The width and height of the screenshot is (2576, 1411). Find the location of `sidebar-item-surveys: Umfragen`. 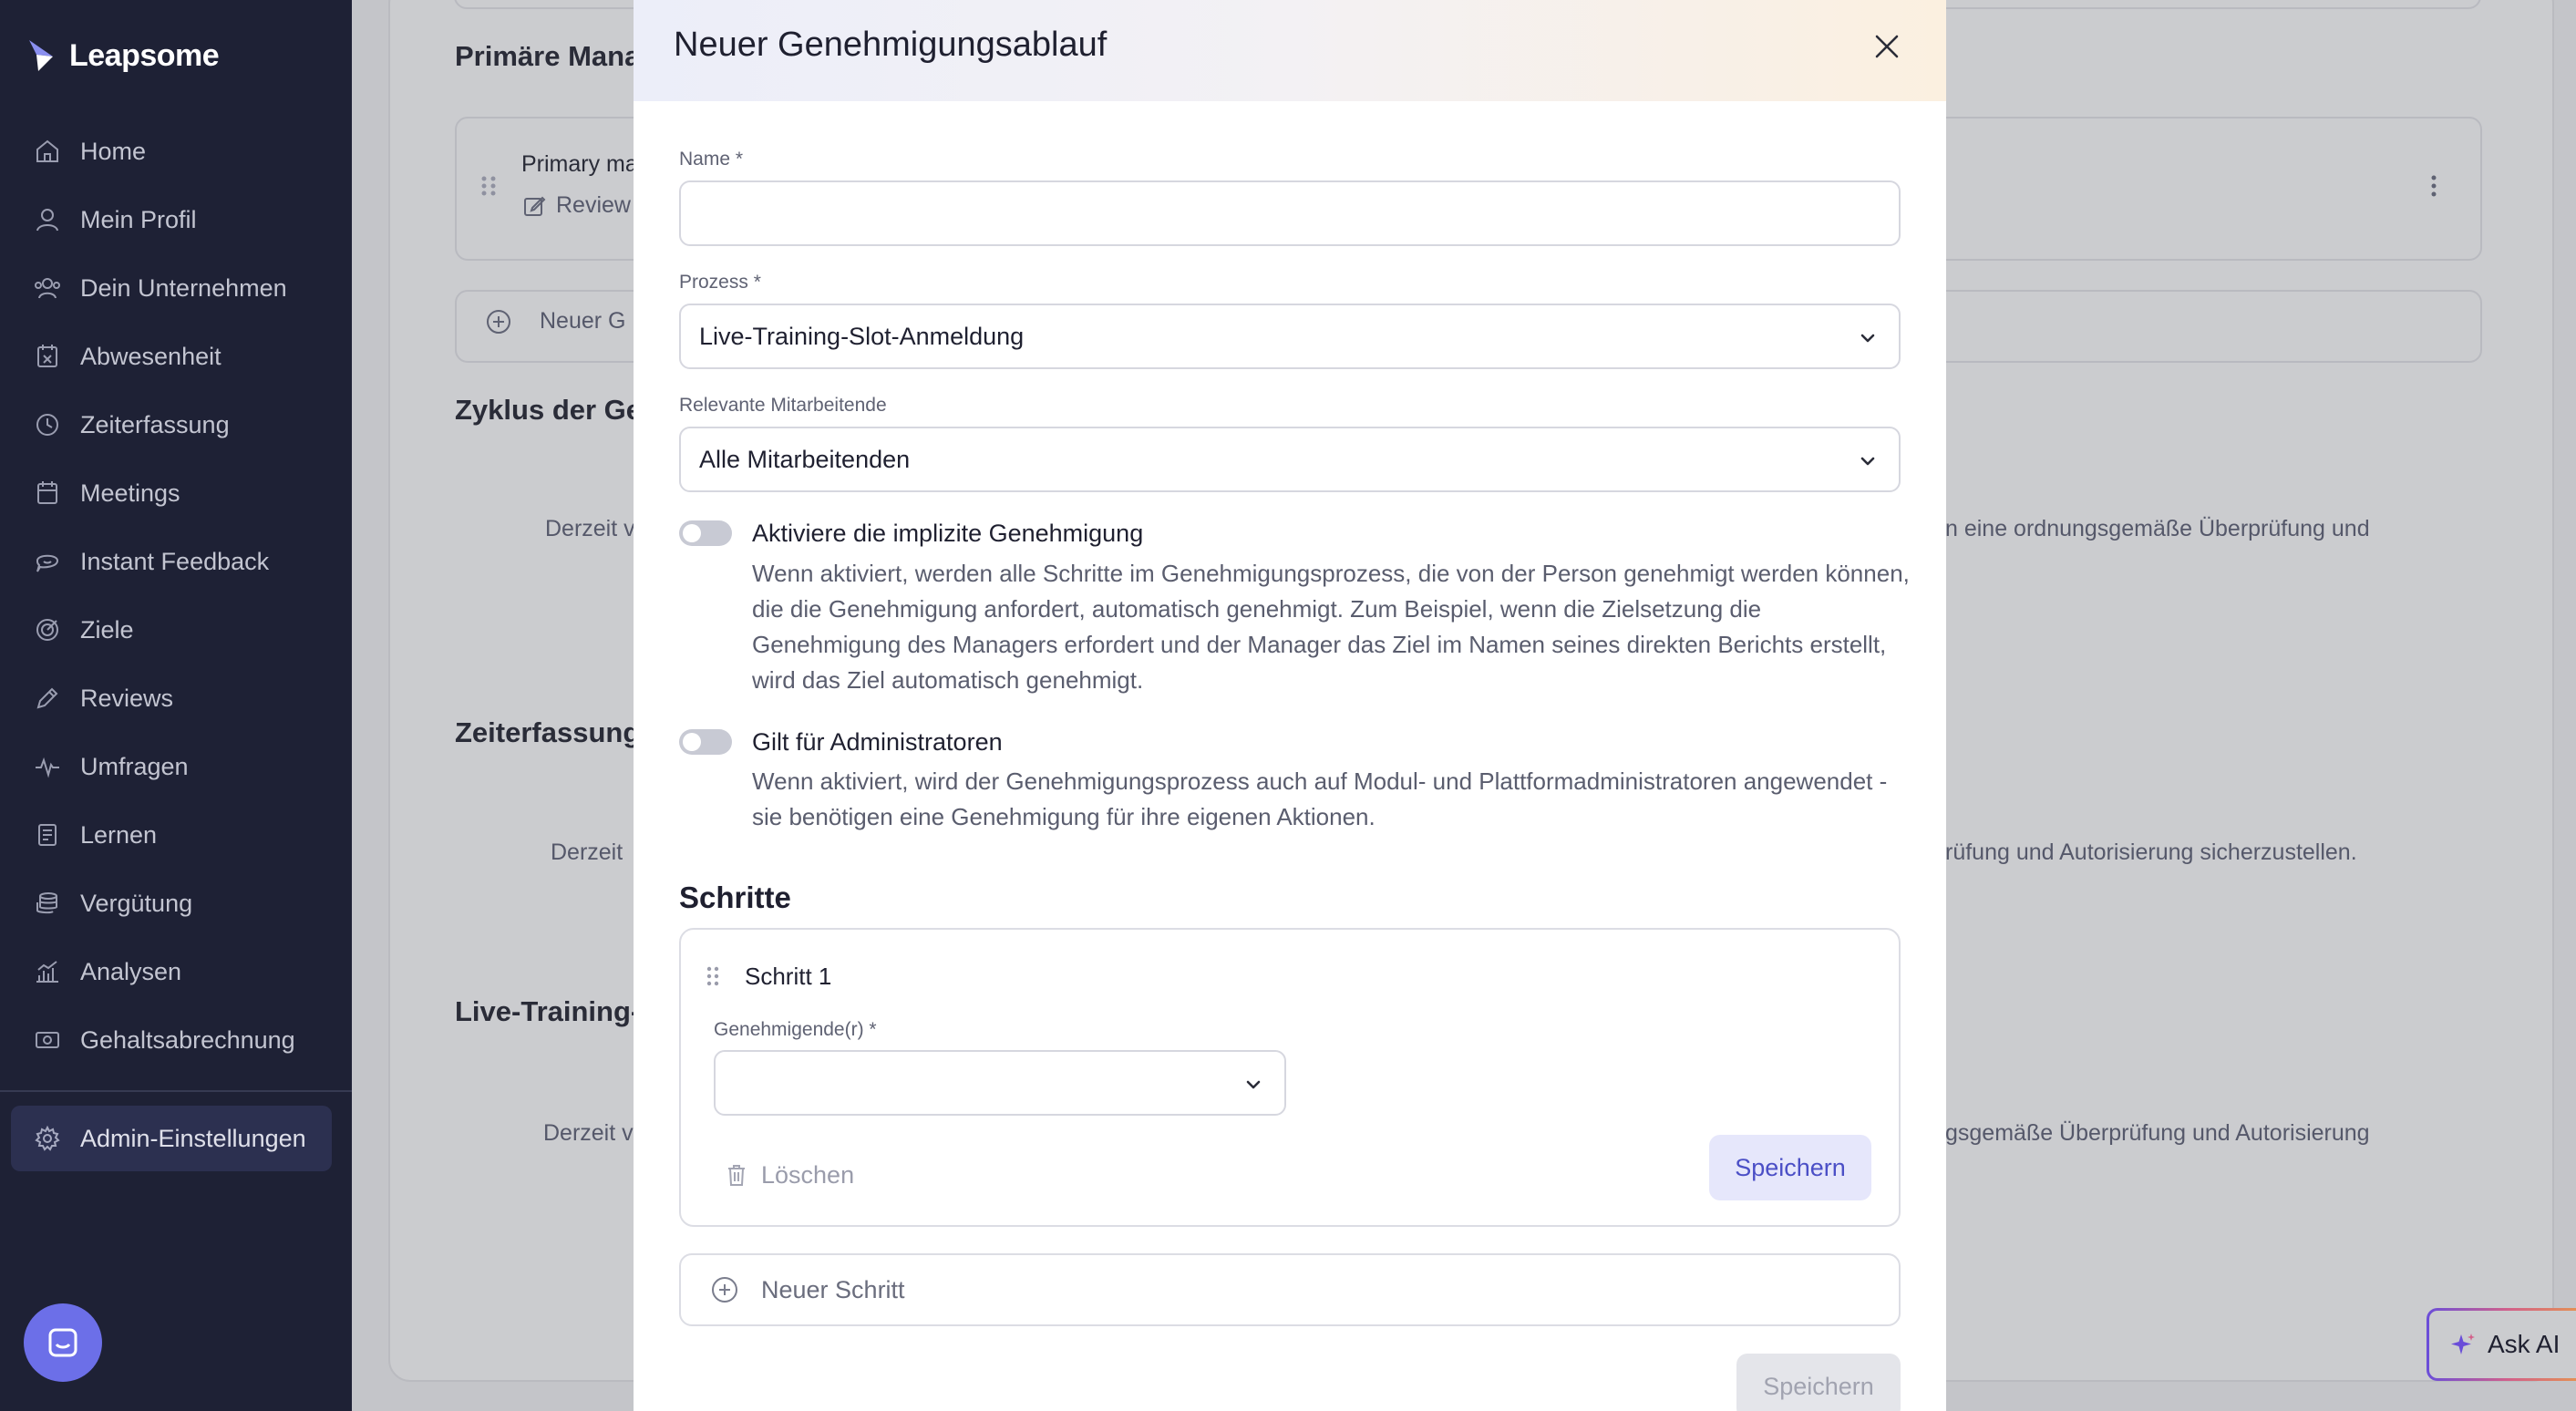

sidebar-item-surveys: Umfragen is located at coordinates (176, 766).